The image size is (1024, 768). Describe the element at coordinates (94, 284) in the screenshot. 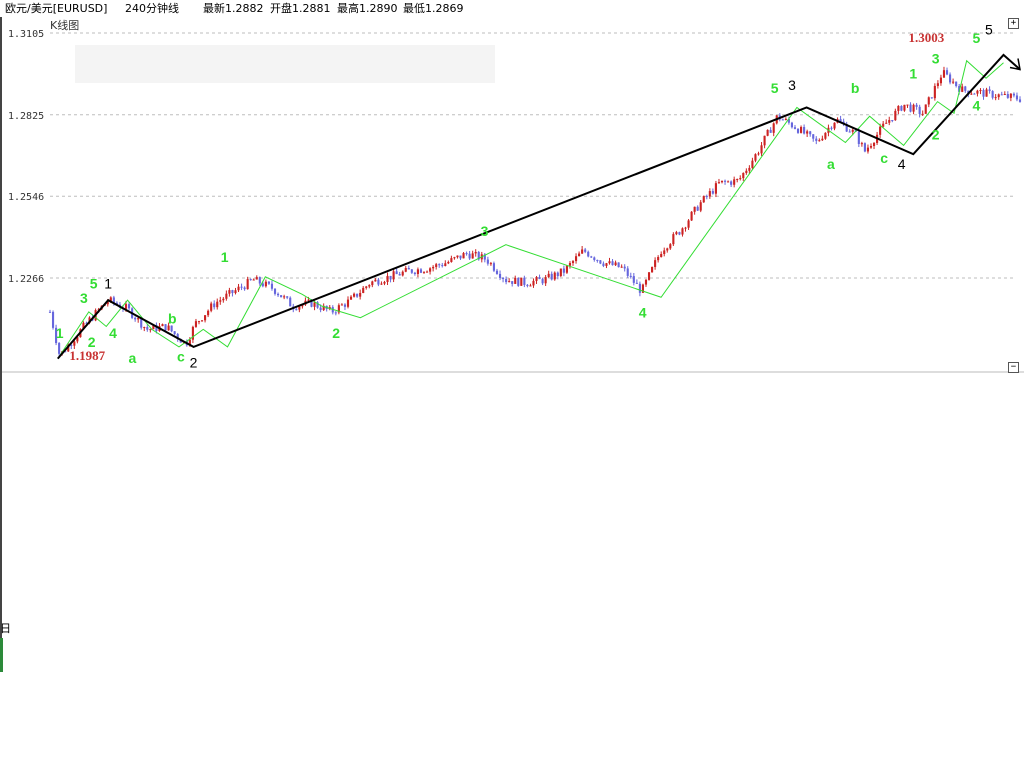

I see `wave-label: 5` at that location.